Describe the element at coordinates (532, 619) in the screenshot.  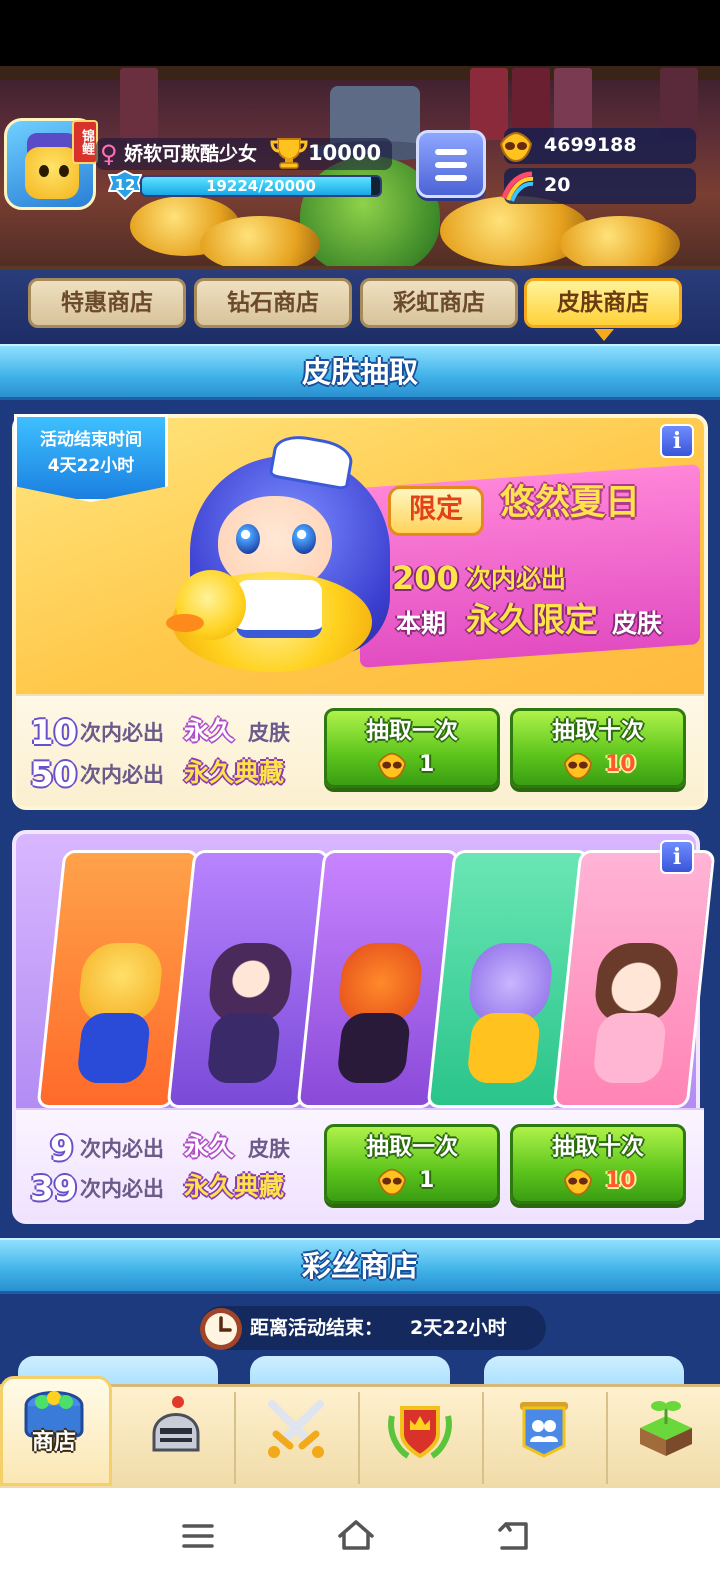
I see `skin-line-highlight: 永久限定` at that location.